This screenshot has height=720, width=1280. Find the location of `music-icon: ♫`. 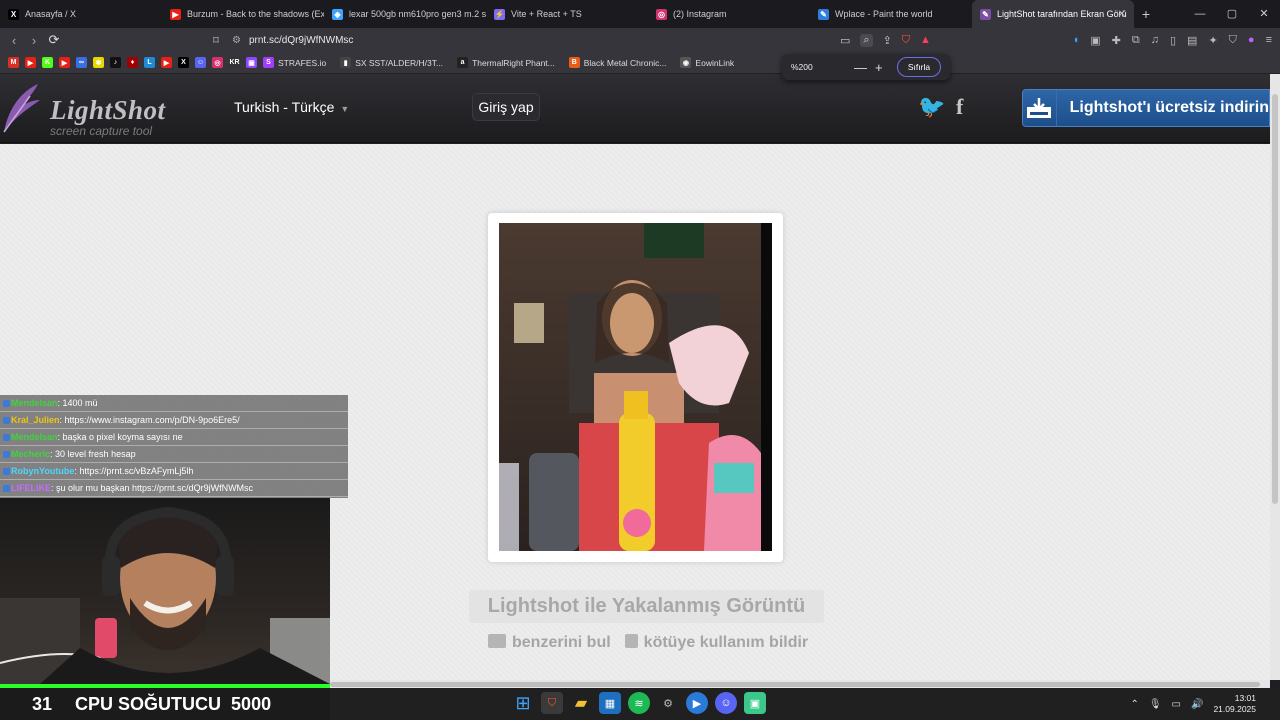

music-icon: ♫ is located at coordinates (1155, 40).